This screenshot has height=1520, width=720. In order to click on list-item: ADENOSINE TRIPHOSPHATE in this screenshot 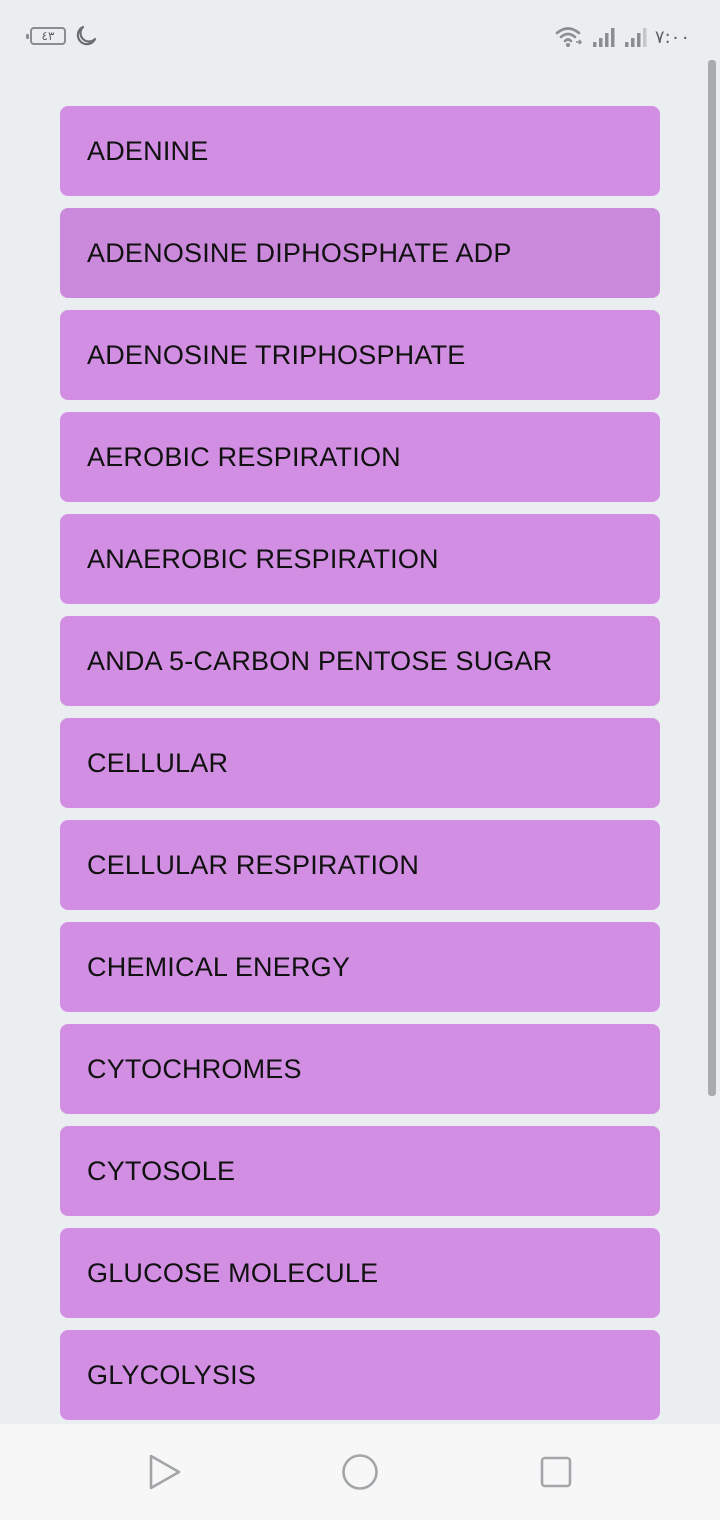, I will do `click(360, 355)`.